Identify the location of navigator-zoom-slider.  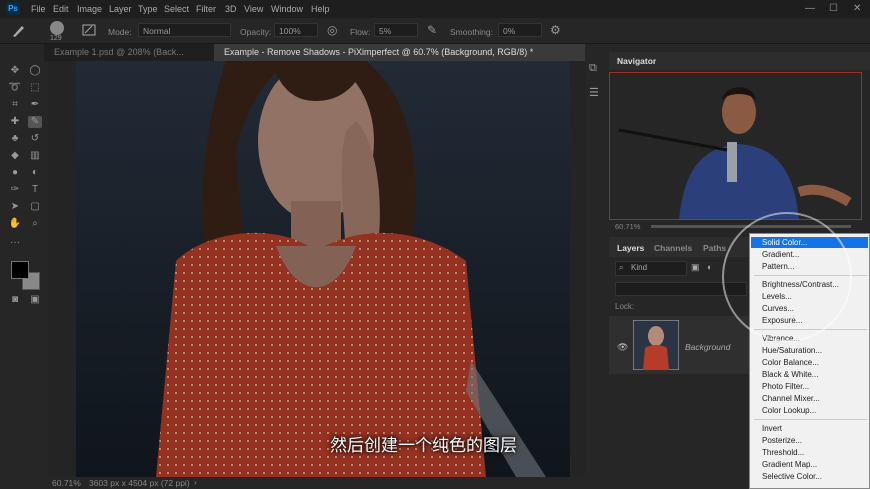
(751, 226).